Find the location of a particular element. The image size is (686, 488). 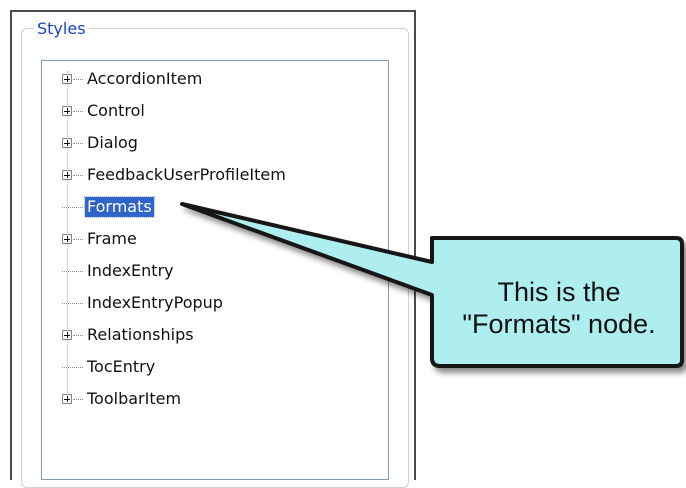

tree-item-toolbaritem: ToolbarItem is located at coordinates (122, 399).